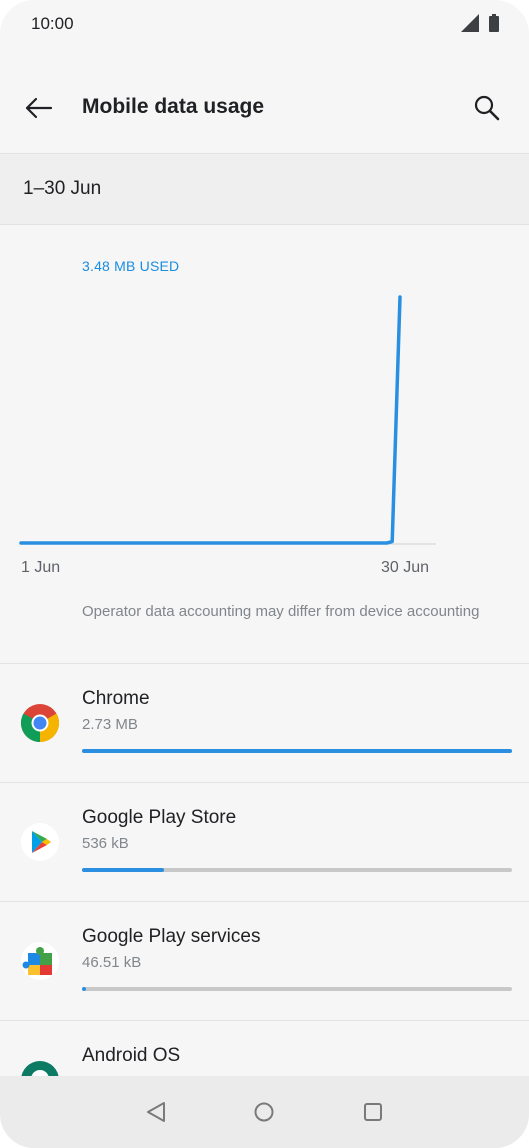 Image resolution: width=529 pixels, height=1148 pixels. I want to click on signal-icon, so click(470, 23).